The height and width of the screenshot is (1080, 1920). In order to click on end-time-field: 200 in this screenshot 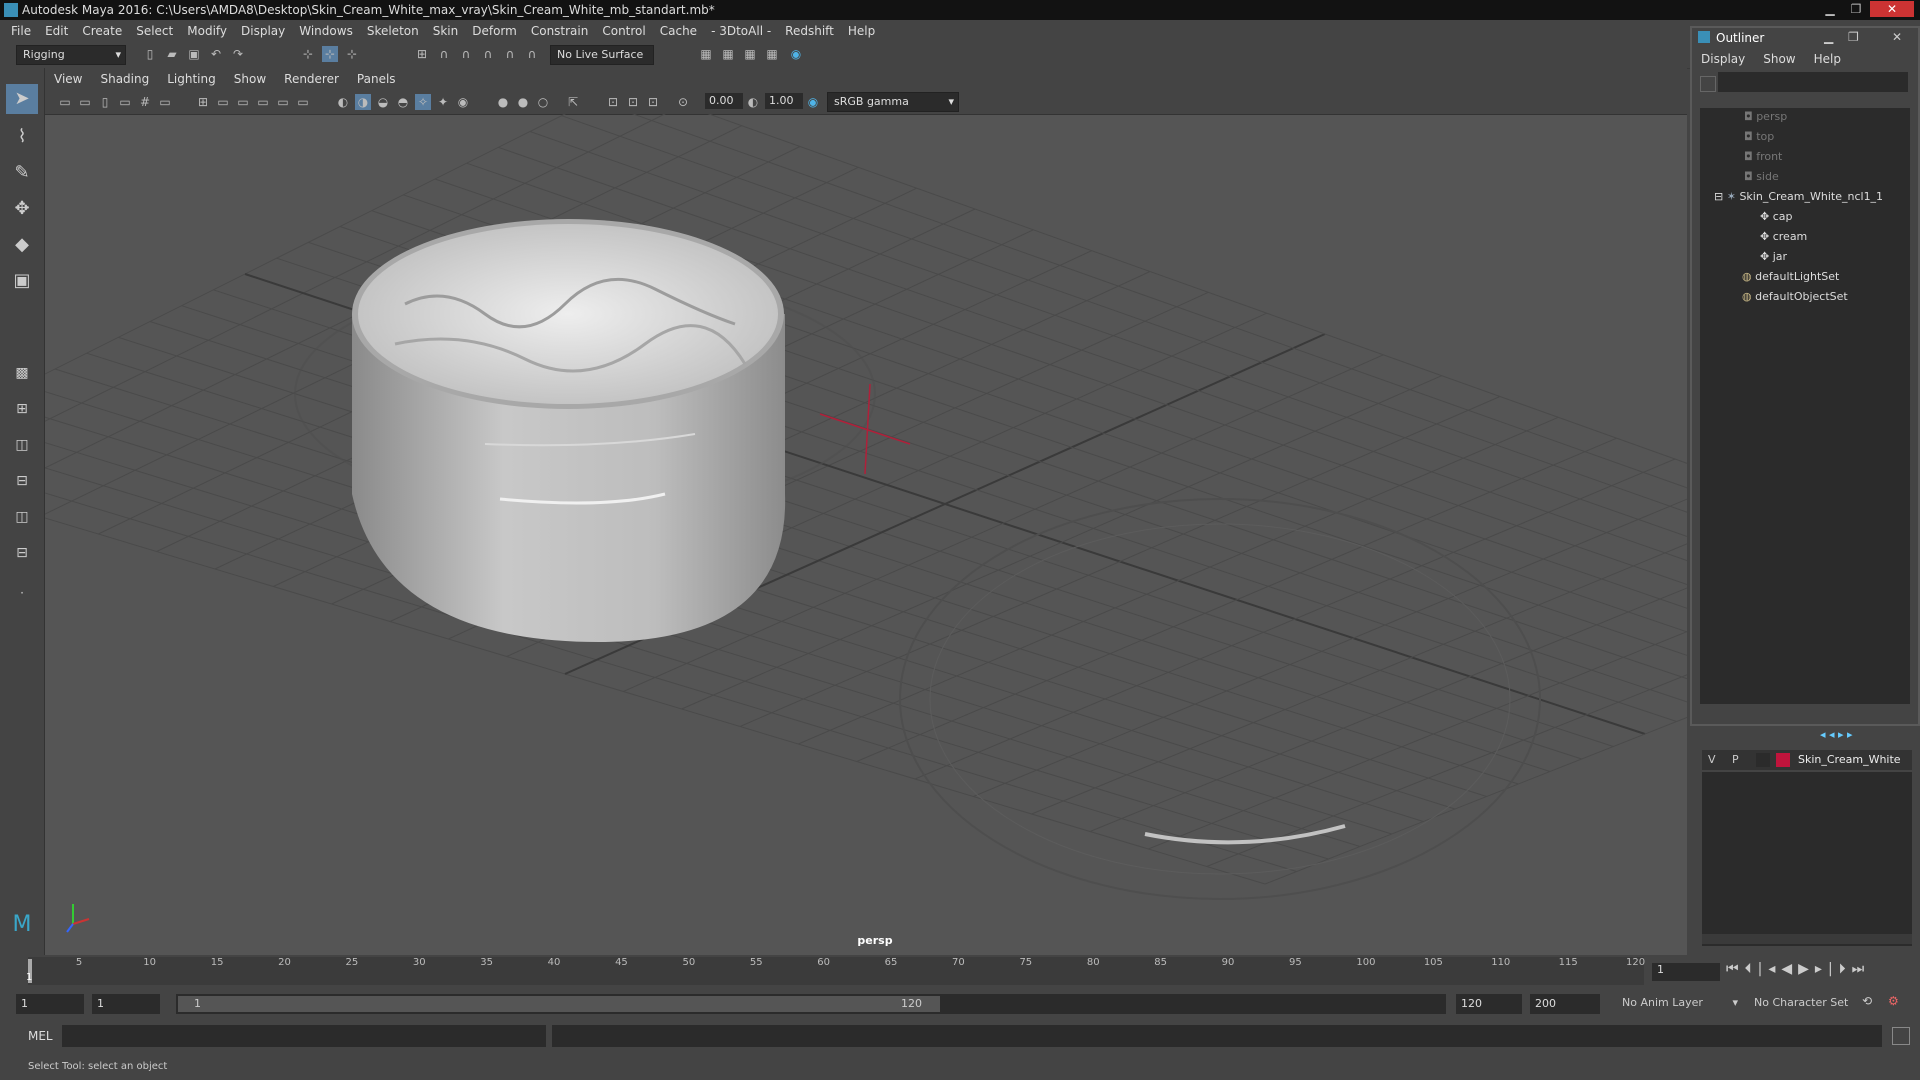, I will do `click(1565, 1004)`.